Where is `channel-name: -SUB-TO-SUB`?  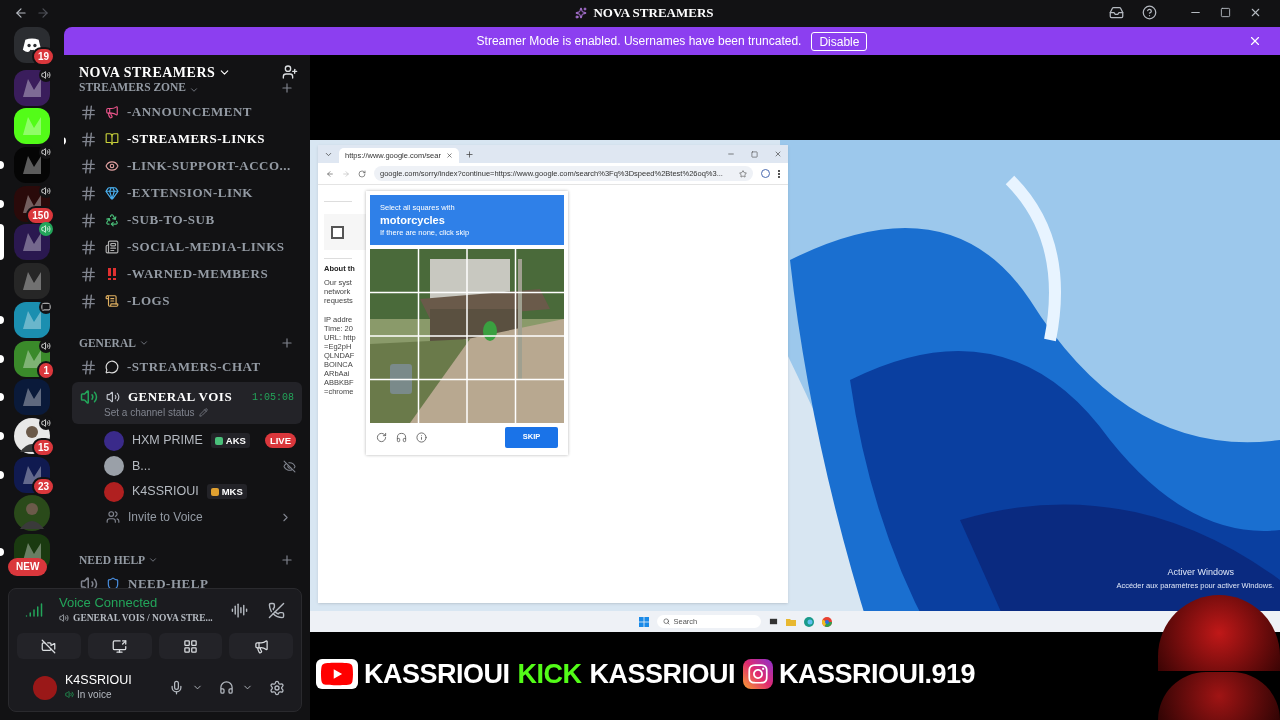
channel-name: -SUB-TO-SUB is located at coordinates (171, 220).